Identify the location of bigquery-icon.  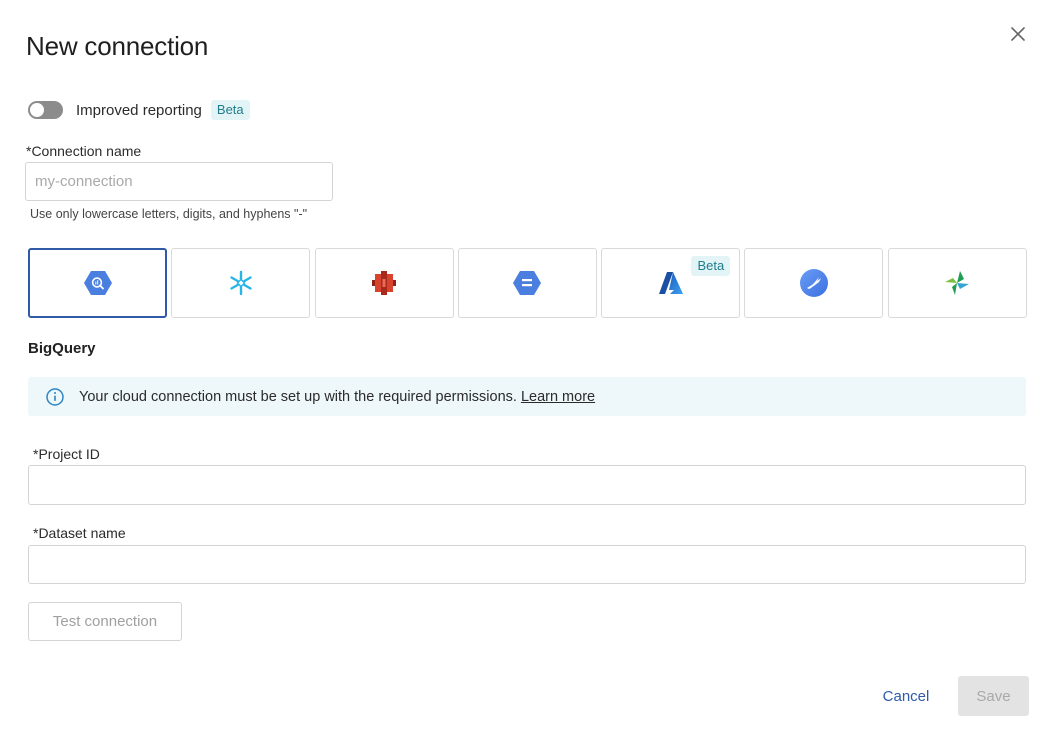
(97, 283).